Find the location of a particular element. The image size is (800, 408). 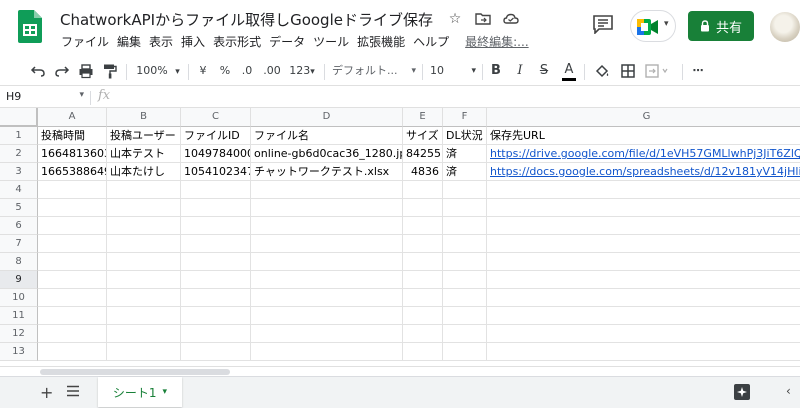

row-header: 4 is located at coordinates (19, 190).